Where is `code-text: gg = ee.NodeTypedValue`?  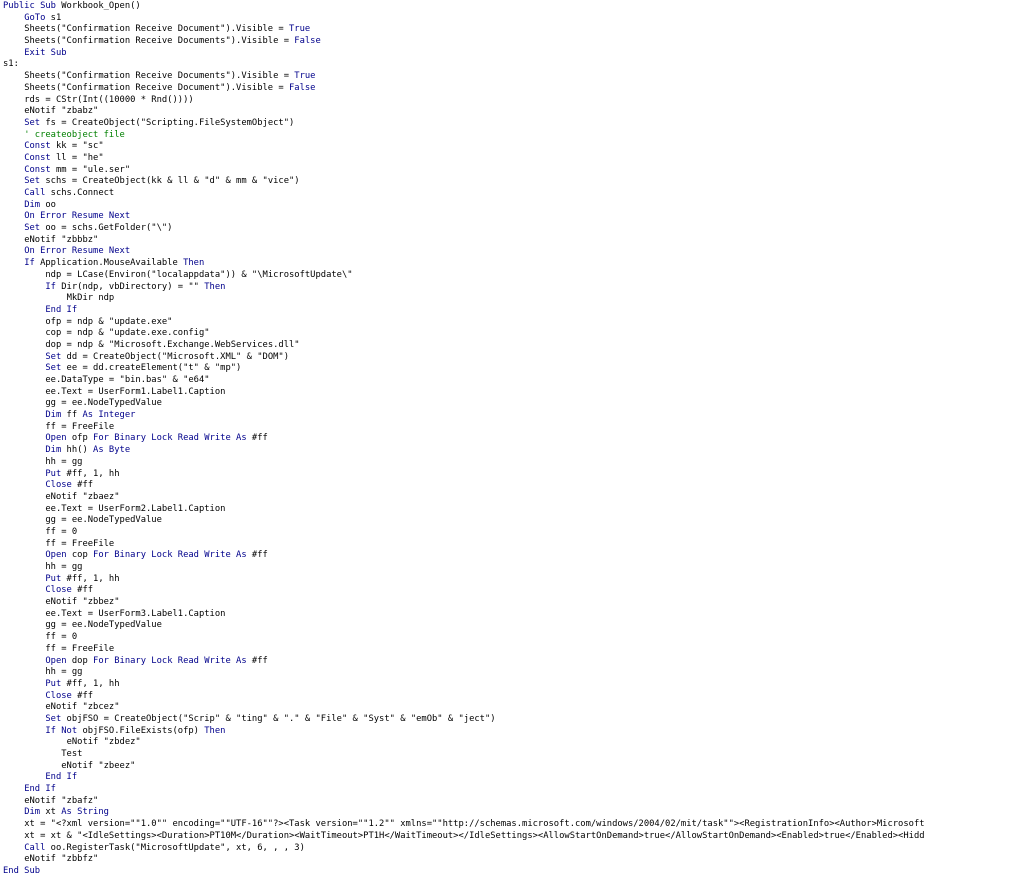
code-text: gg = ee.NodeTypedValue is located at coordinates (103, 520).